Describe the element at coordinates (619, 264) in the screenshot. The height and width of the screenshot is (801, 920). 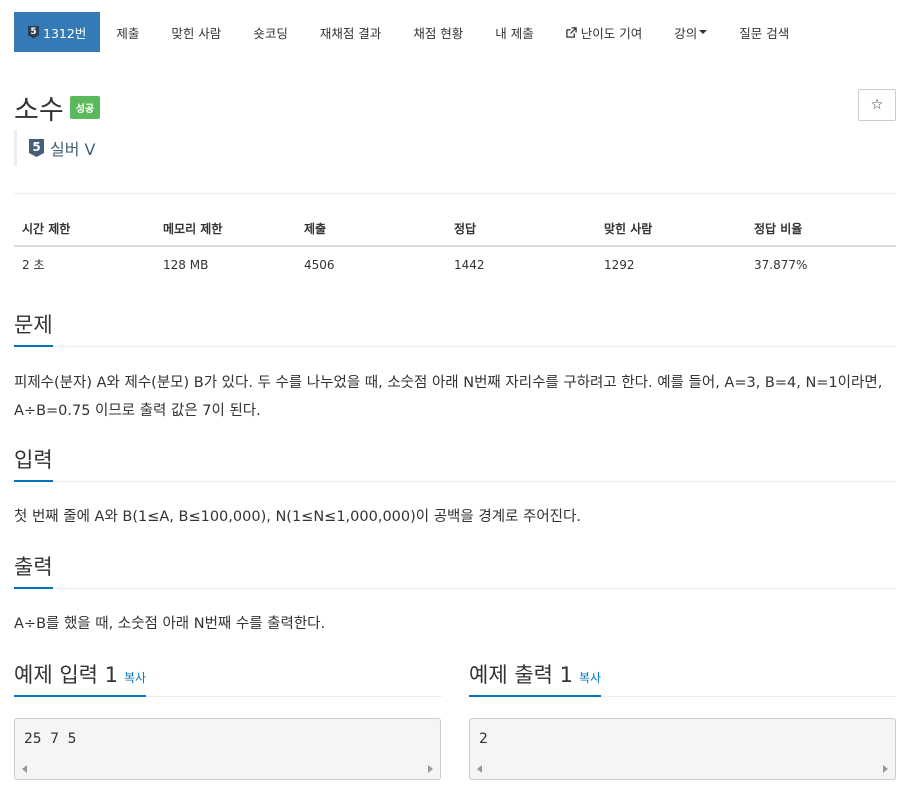
I see `solved-users-value: 1292` at that location.